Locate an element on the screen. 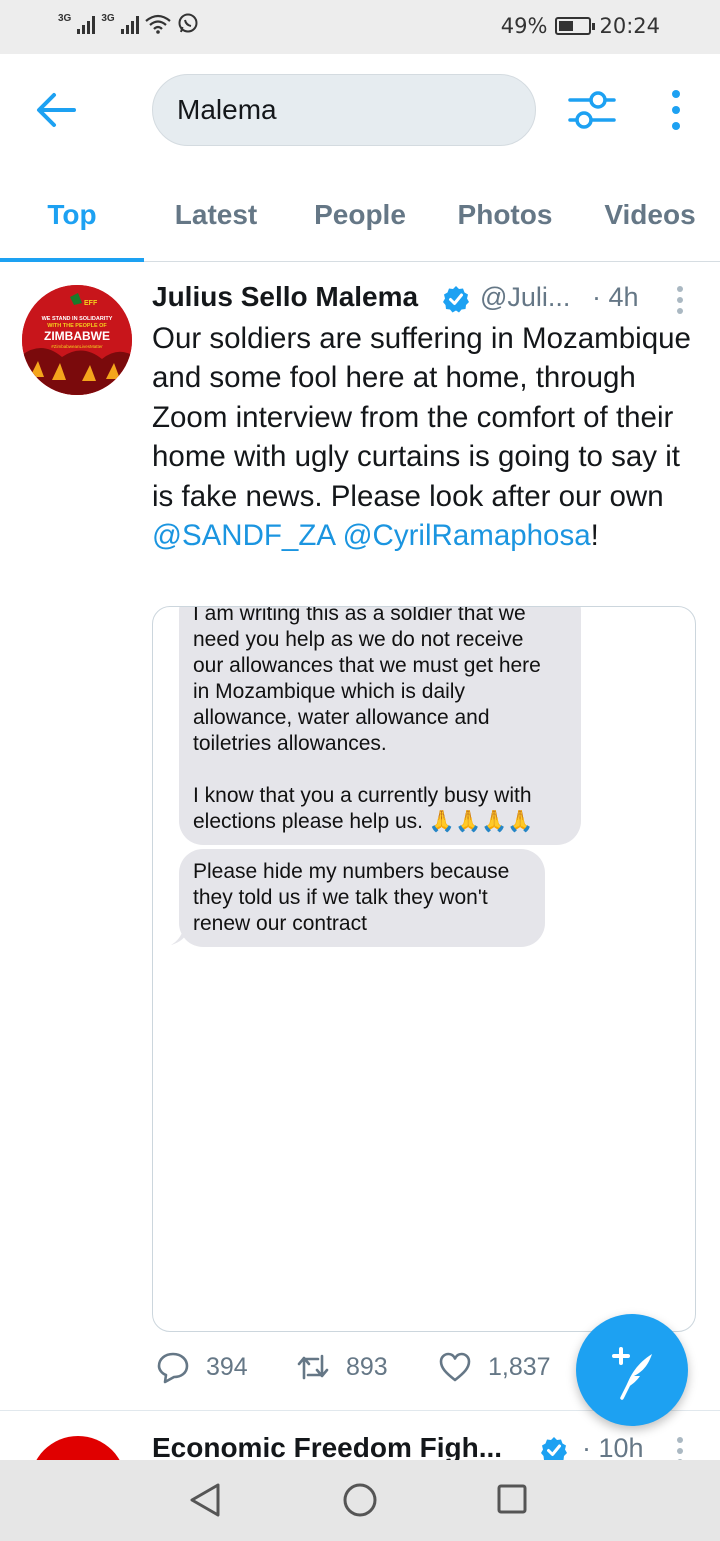 This screenshot has width=720, height=1541. compose-tweet-icon is located at coordinates (632, 1370).